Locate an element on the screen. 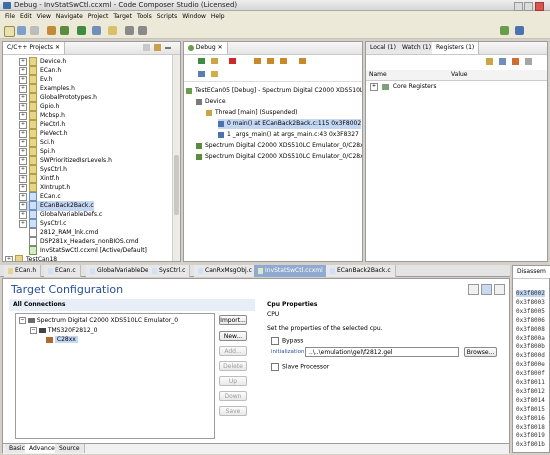  down-button: Down is located at coordinates (233, 396).